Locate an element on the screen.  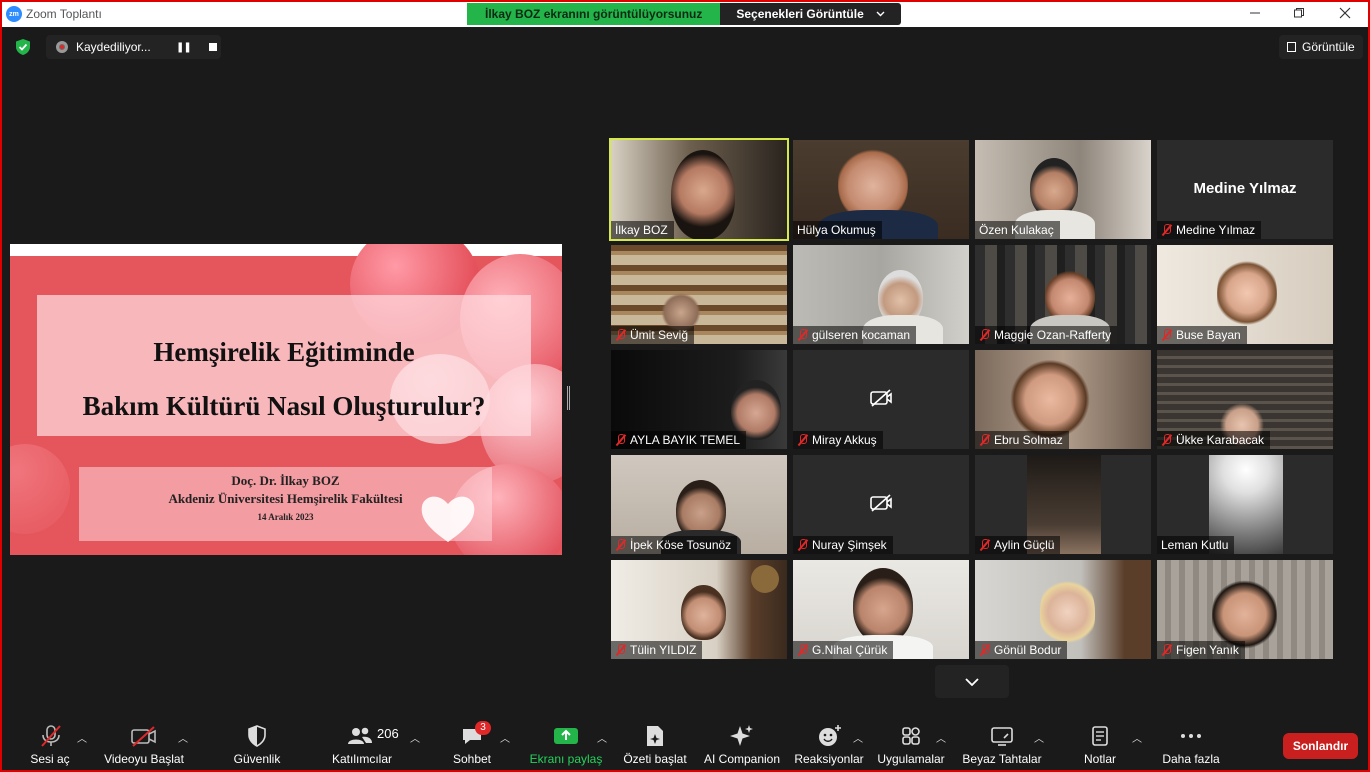
participant-name: Miray Akkuş is located at coordinates (844, 440).